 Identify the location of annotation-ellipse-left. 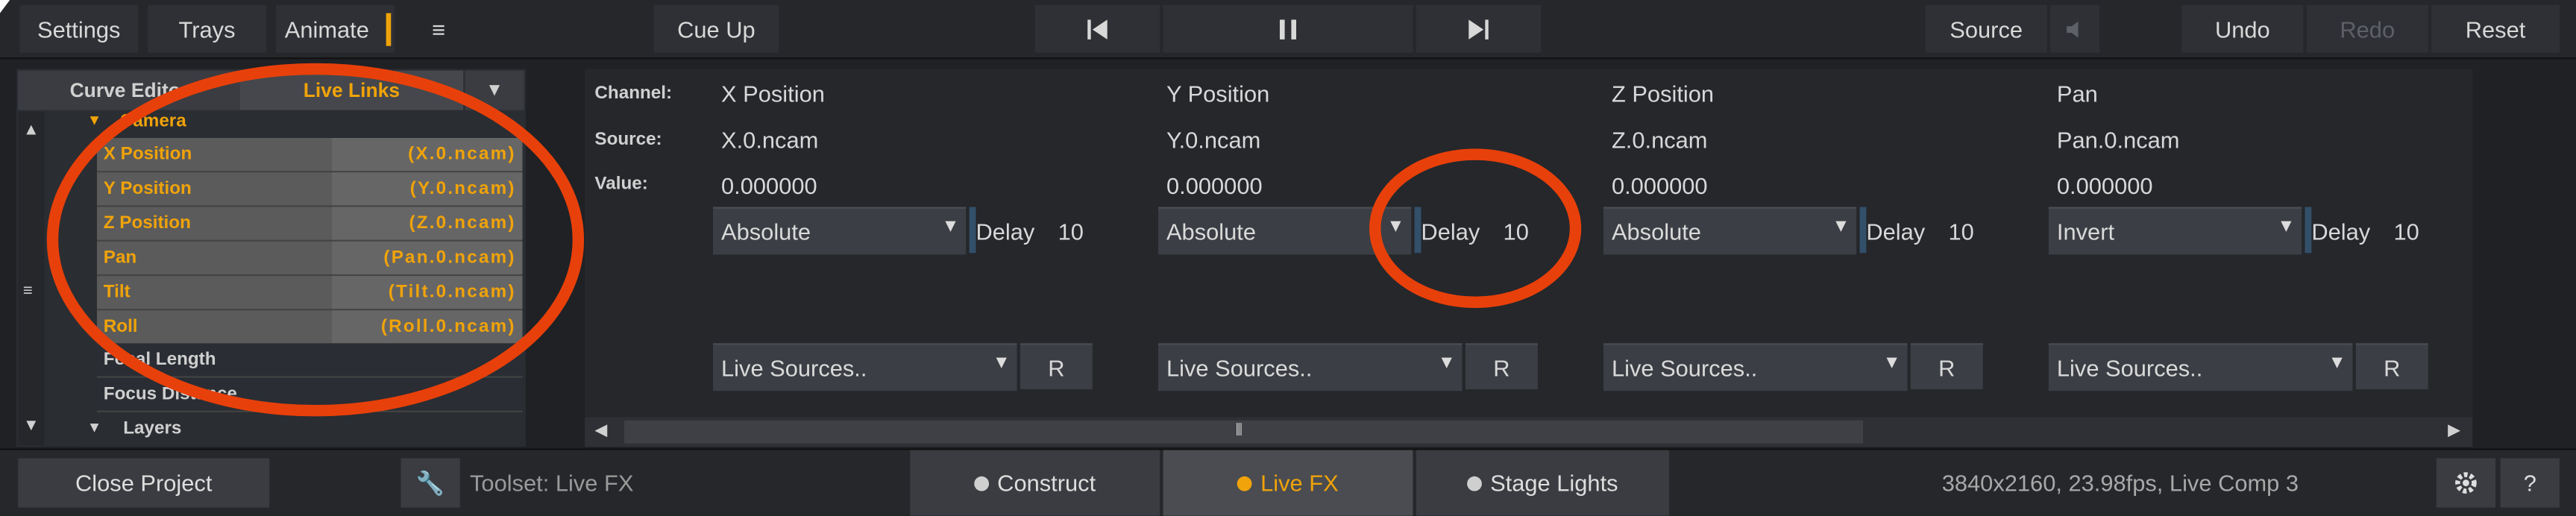
(315, 240).